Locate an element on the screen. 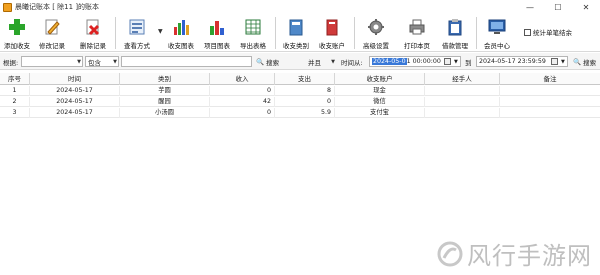 This screenshot has width=600, height=275. table-row: 2 2024-05-17 醒园 42 0 微信 is located at coordinates (300, 102).